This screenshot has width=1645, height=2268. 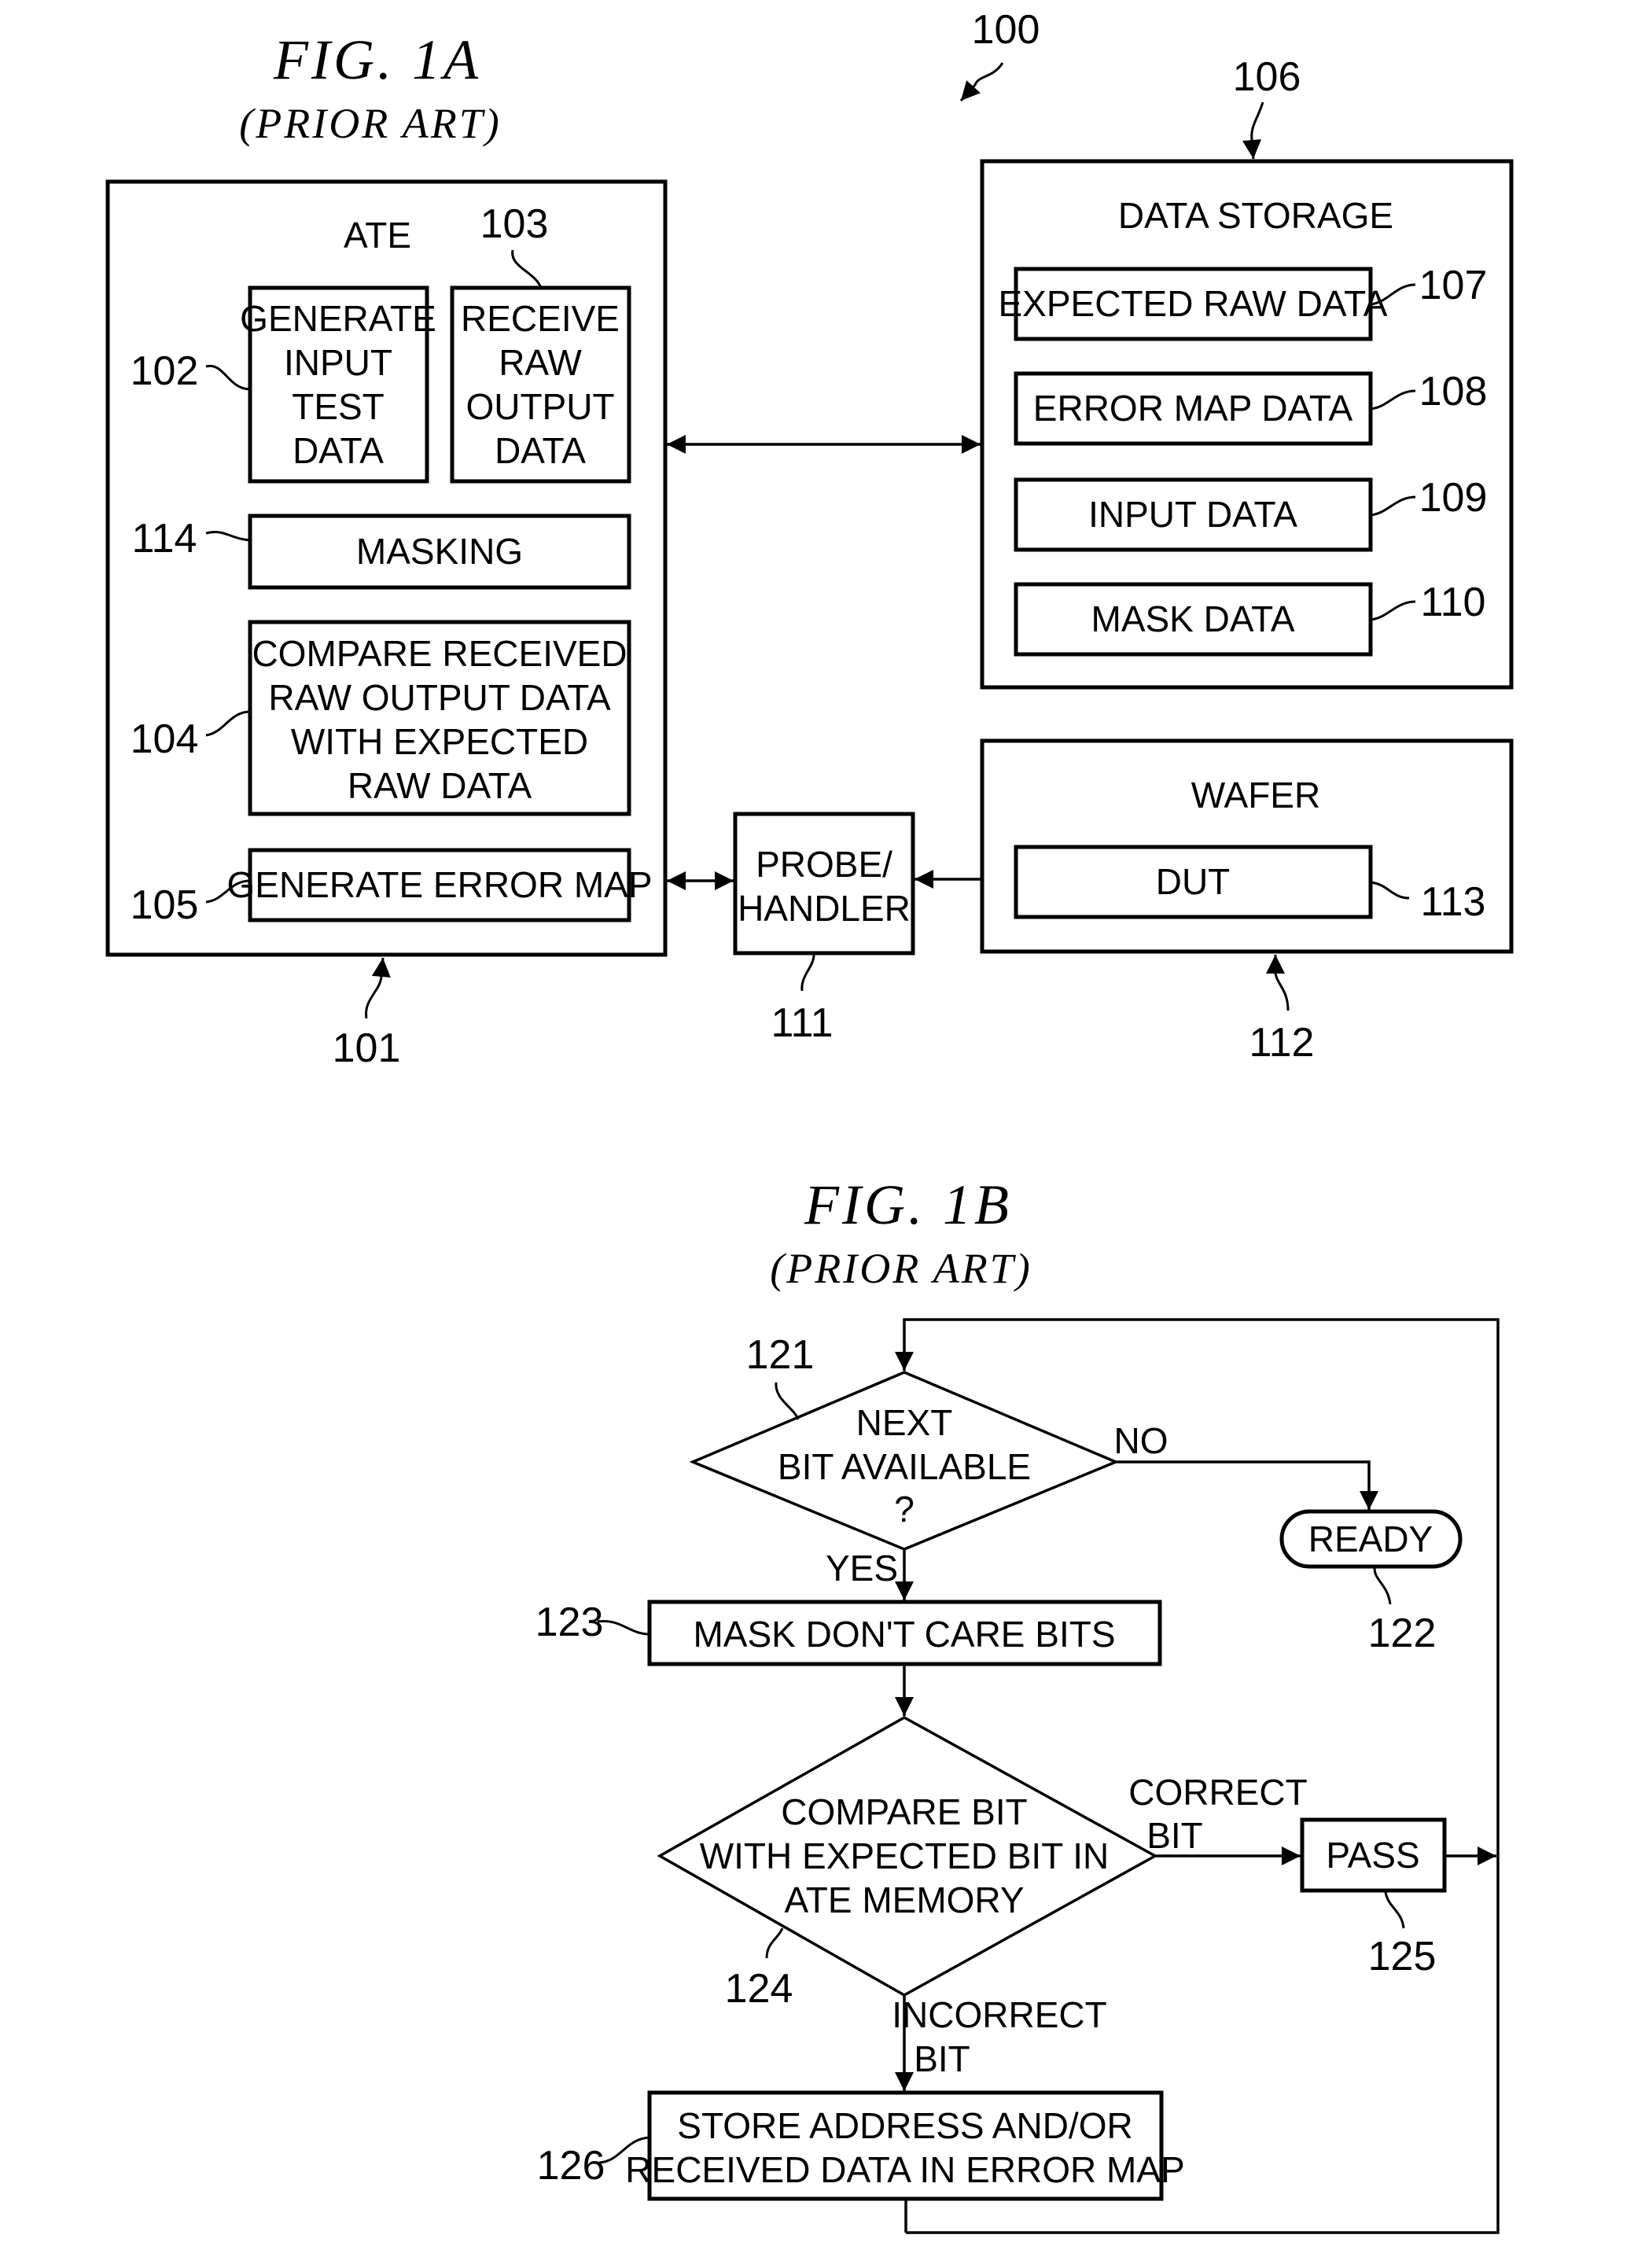 What do you see at coordinates (824, 908) in the screenshot?
I see `block-text: HANDLER` at bounding box center [824, 908].